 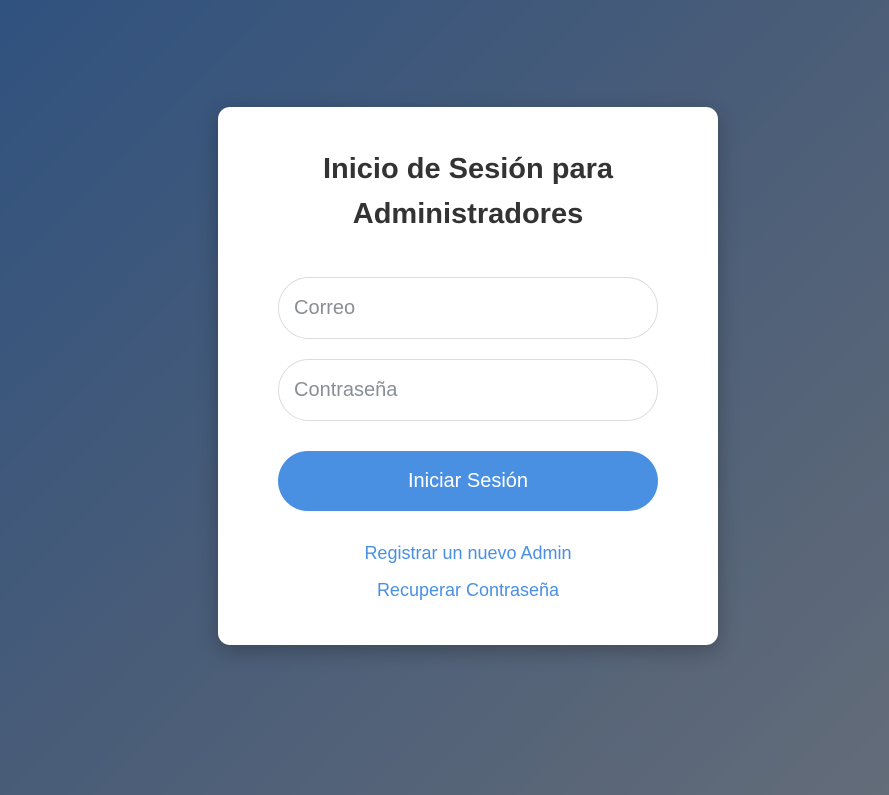 I want to click on login-button: Iniciar Sesión, so click(x=468, y=481).